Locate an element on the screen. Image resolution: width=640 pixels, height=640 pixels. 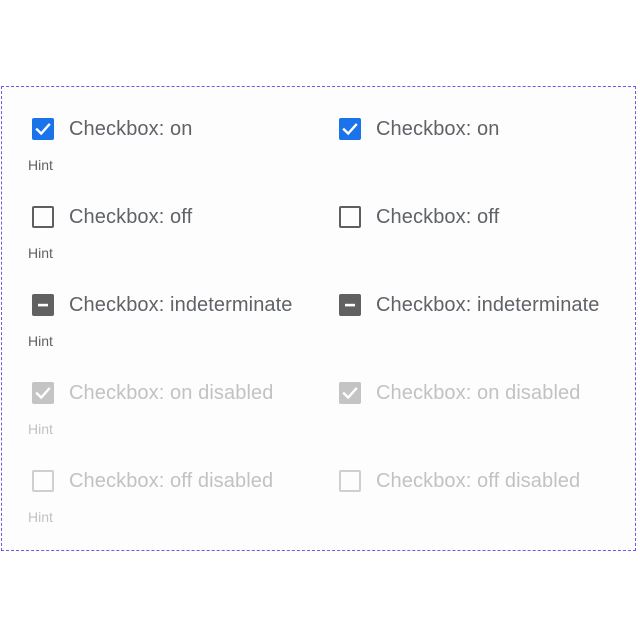
checkbox-on-left: Checkbox: on is located at coordinates (112, 129).